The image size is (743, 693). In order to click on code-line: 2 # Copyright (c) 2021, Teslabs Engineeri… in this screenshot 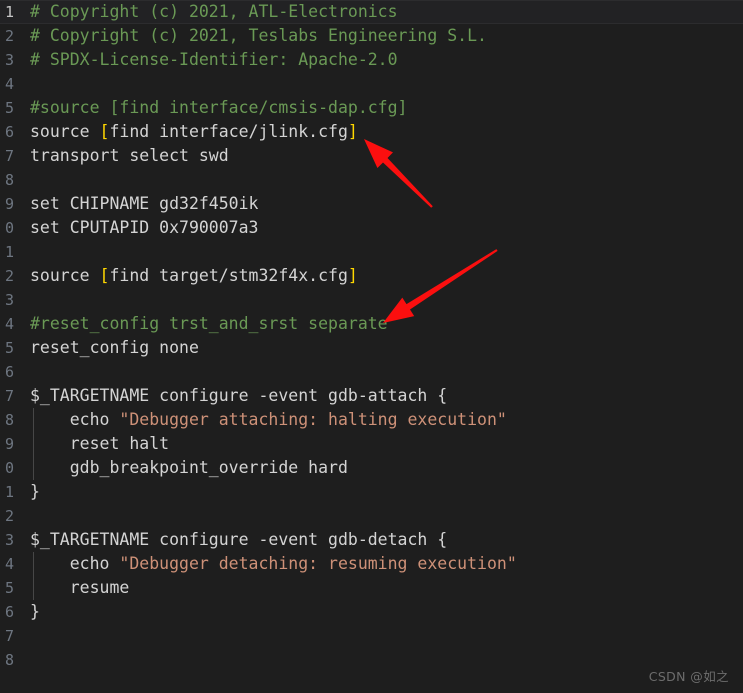, I will do `click(371, 36)`.